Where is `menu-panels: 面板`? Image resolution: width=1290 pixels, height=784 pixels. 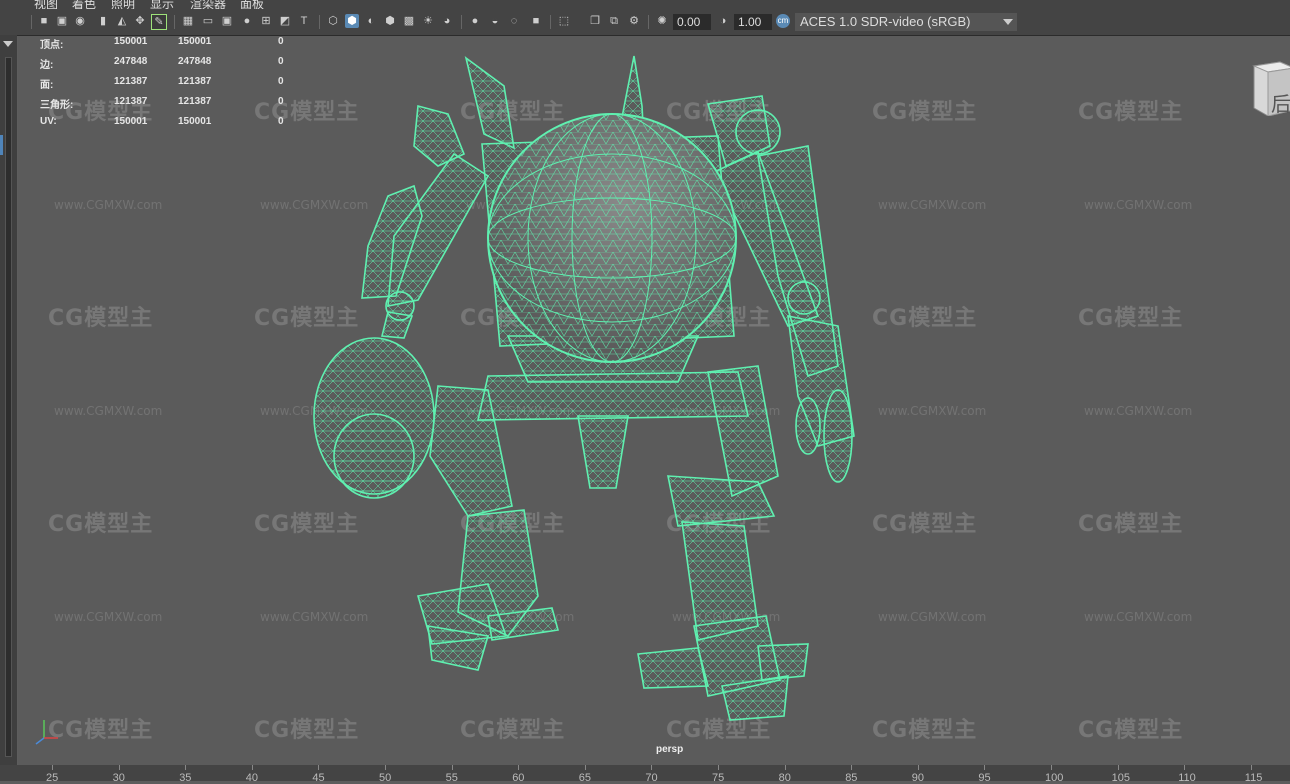 menu-panels: 面板 is located at coordinates (252, 4).